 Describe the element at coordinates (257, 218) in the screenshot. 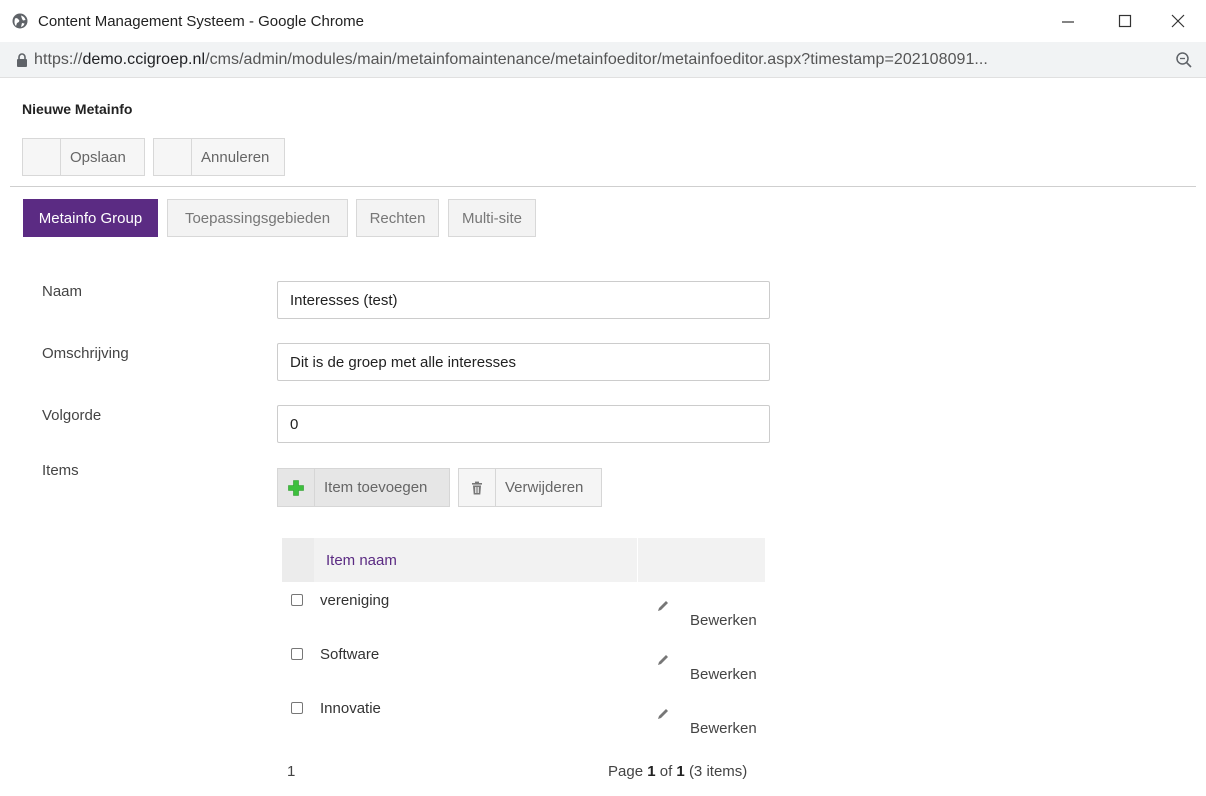

I see `tab-toepassingsgebieden: Toepassingsgebieden` at that location.